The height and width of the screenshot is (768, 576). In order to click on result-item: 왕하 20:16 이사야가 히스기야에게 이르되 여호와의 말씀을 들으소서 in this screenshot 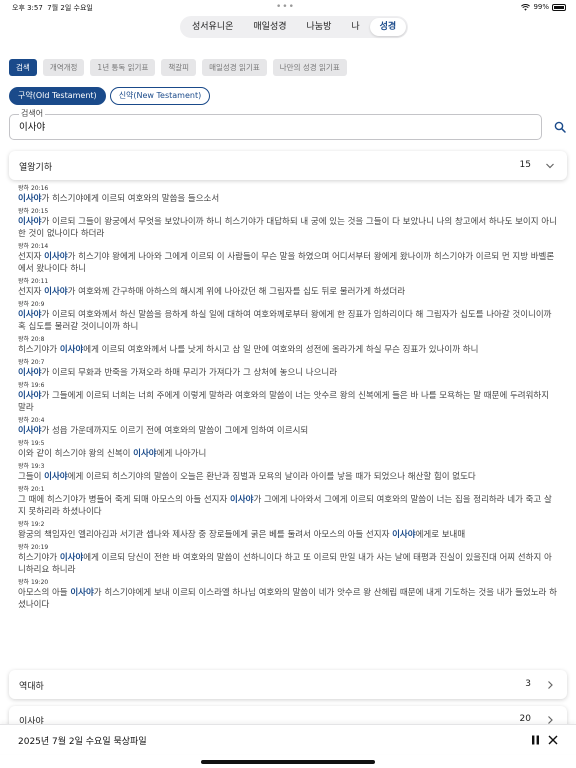, I will do `click(288, 194)`.